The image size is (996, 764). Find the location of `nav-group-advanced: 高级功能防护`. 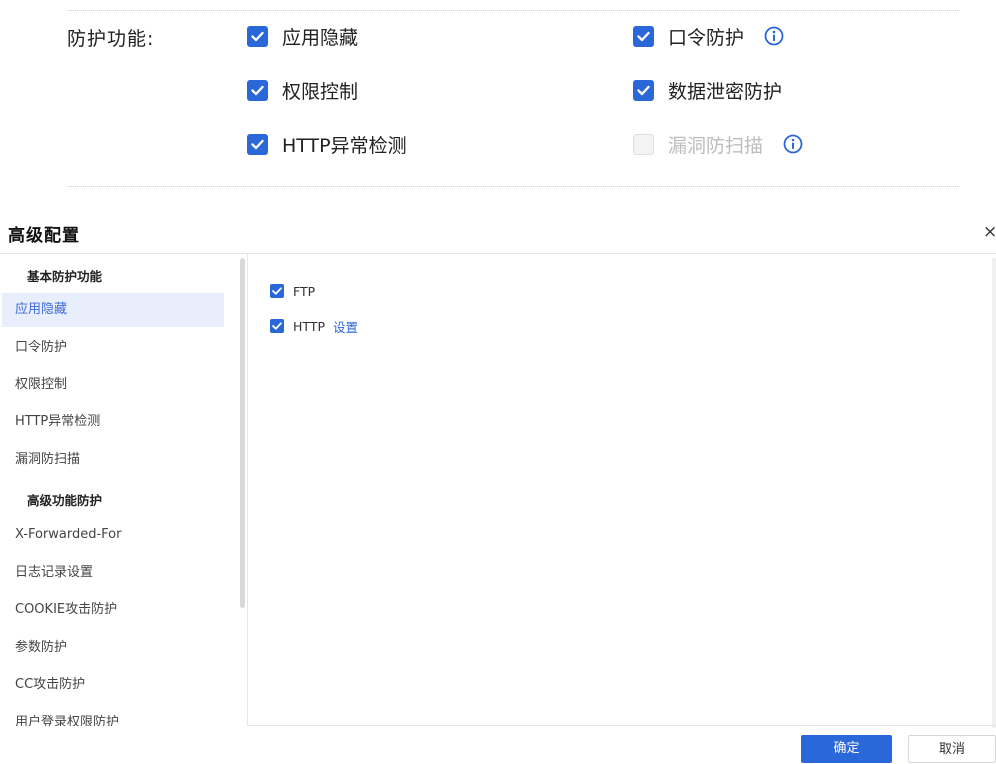

nav-group-advanced: 高级功能防护 is located at coordinates (65, 500).